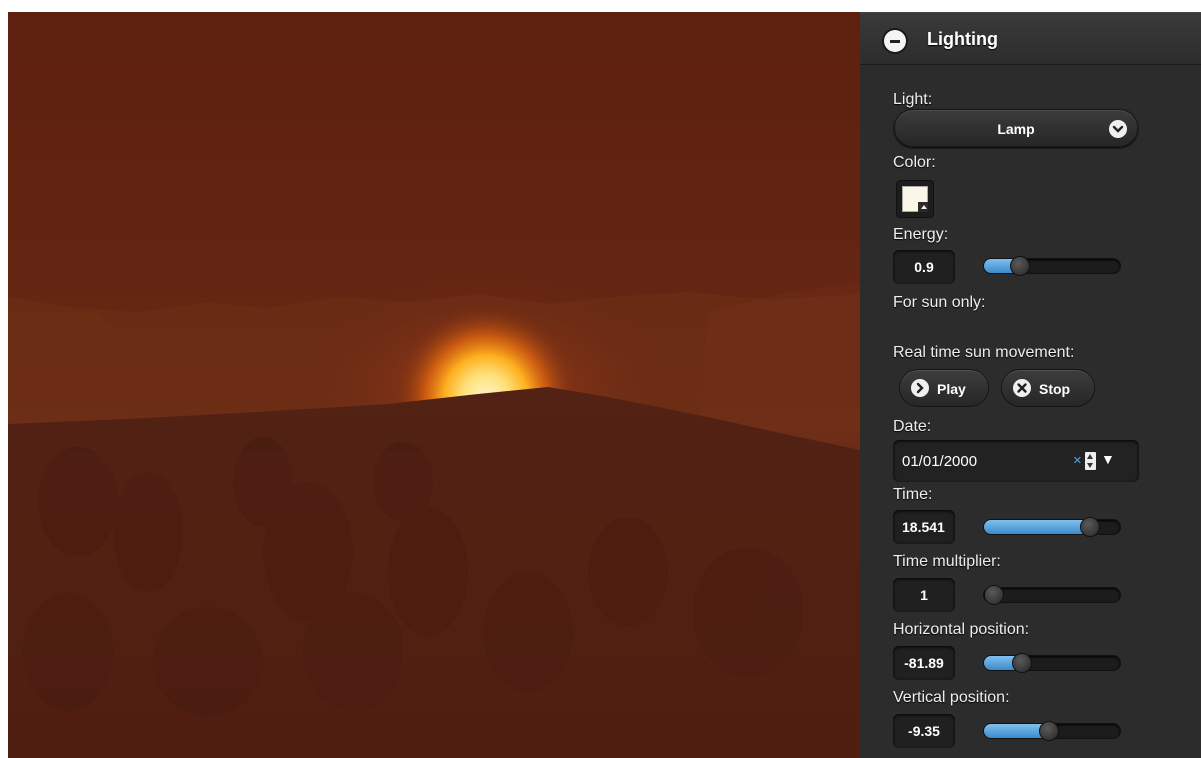  Describe the element at coordinates (947, 561) in the screenshot. I see `multiplier-label: Time multiplier:` at that location.